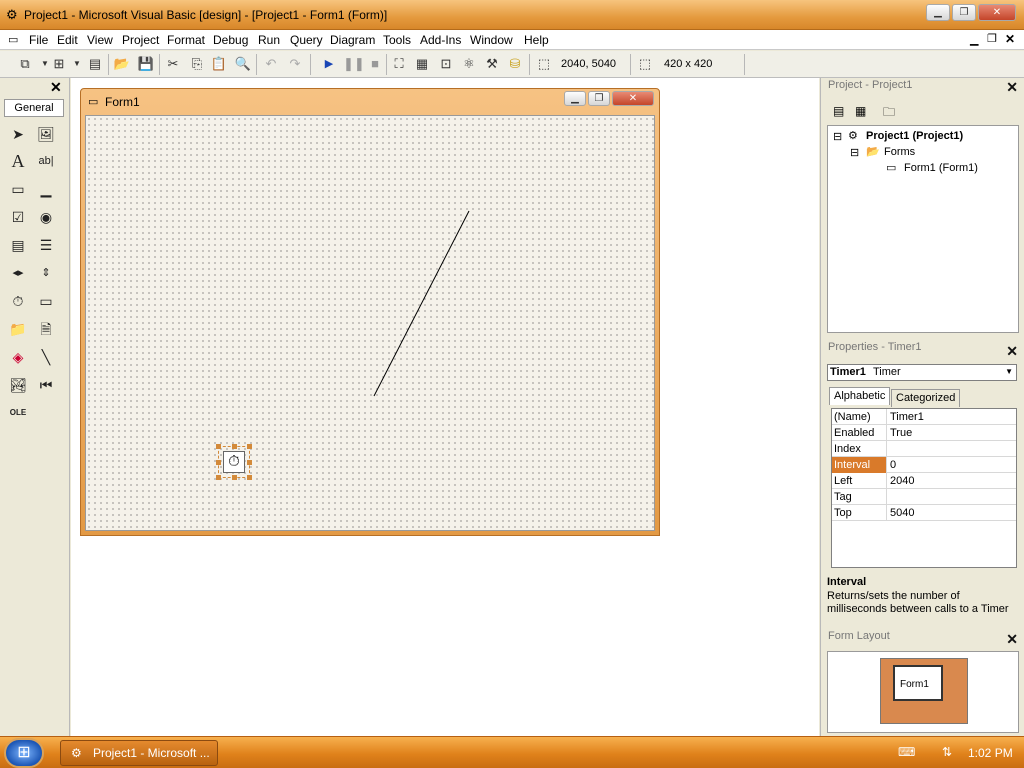  Describe the element at coordinates (77, 64) in the screenshot. I see `dropdown-arrow-icon: ▼` at that location.